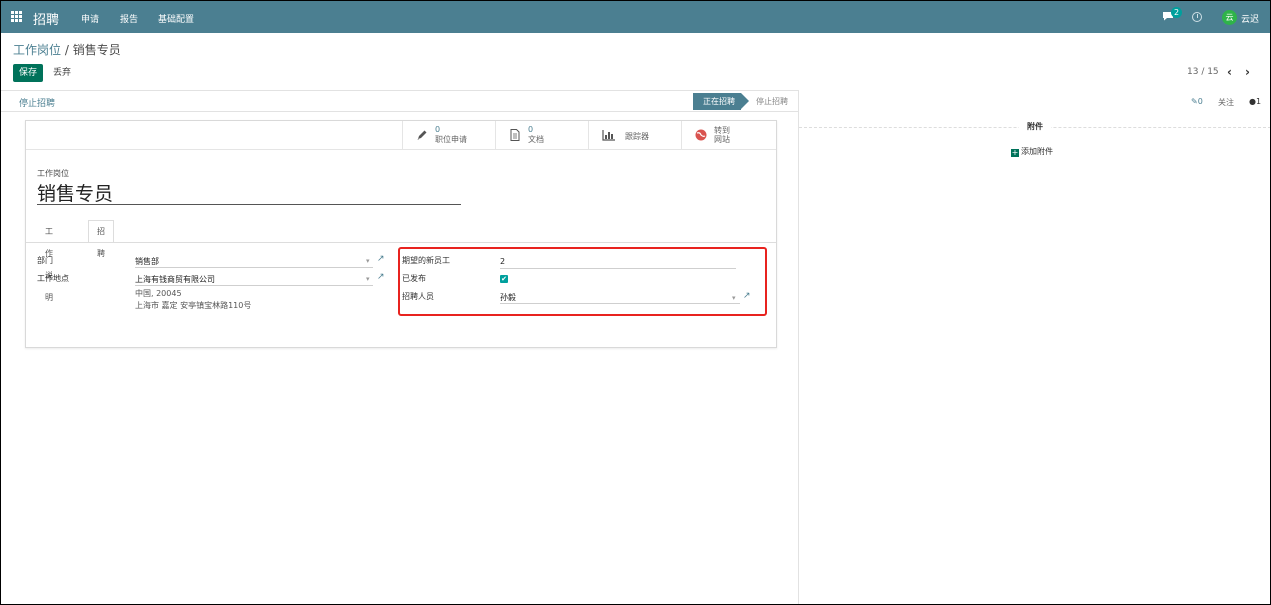 The image size is (1271, 605). I want to click on tab-job-description: 工作说明, so click(49, 261).